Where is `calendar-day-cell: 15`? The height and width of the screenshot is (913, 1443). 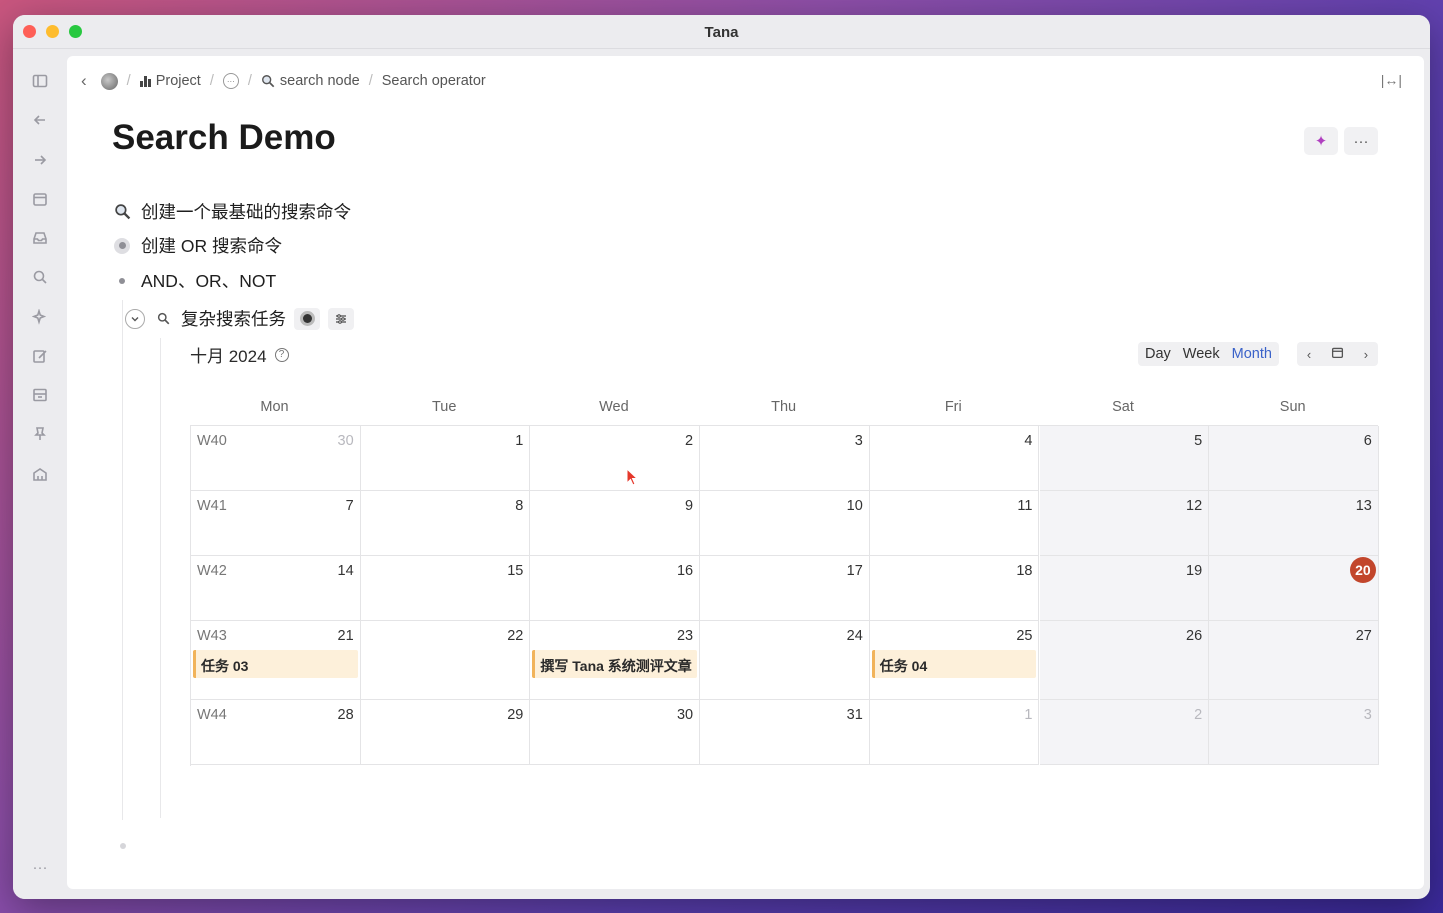 calendar-day-cell: 15 is located at coordinates (445, 588).